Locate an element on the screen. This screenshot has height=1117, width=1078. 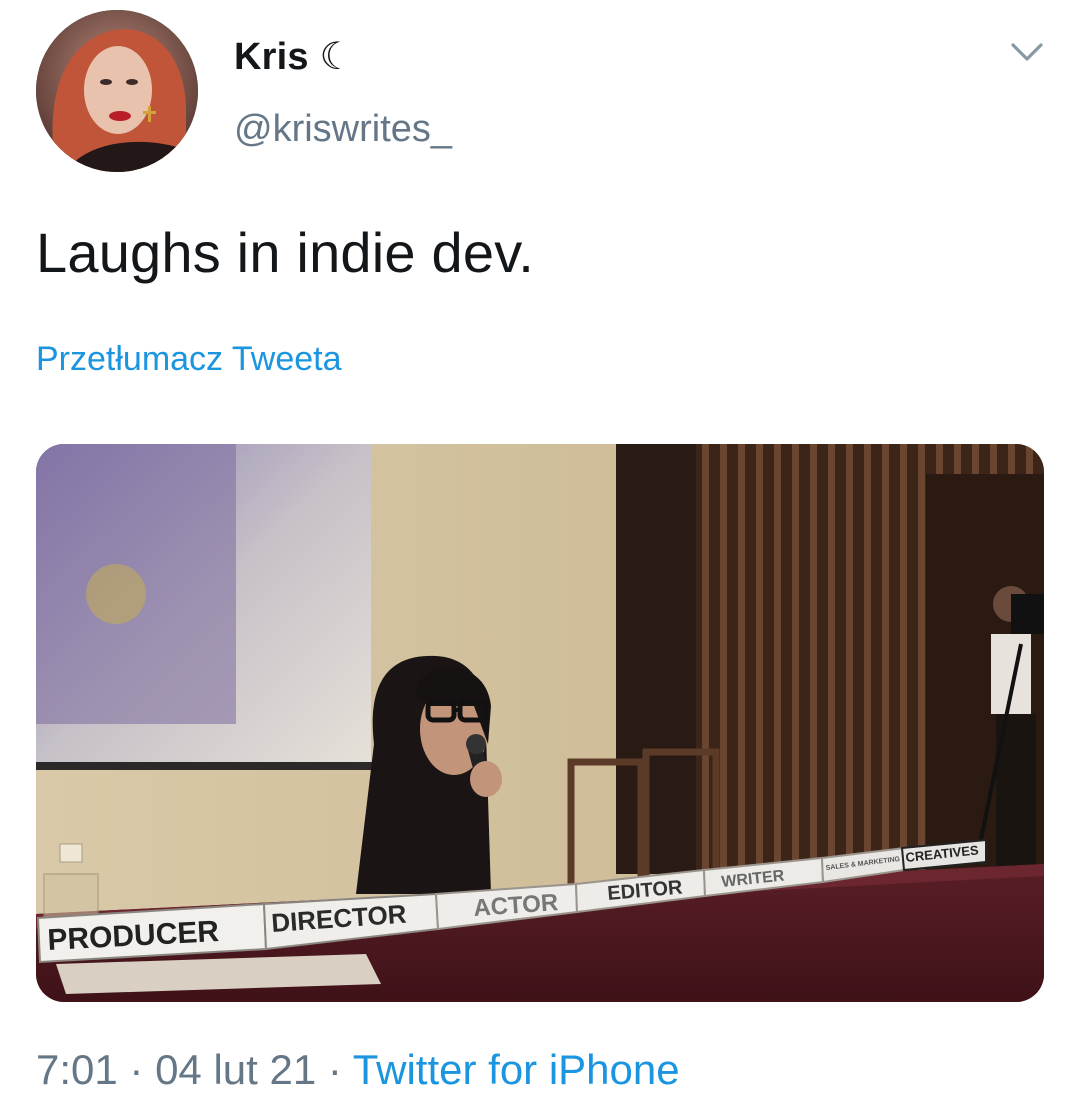
tweet-date: 04 lut 21 is located at coordinates (236, 1069).